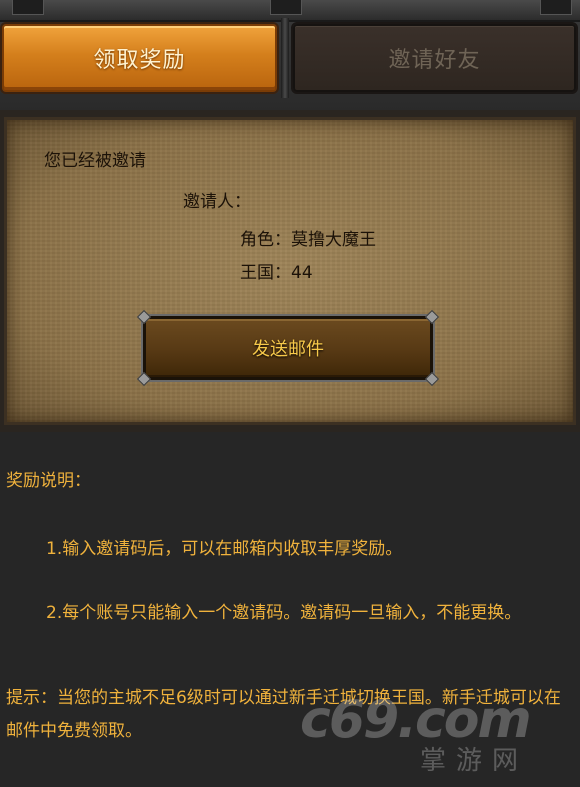 The width and height of the screenshot is (580, 787). Describe the element at coordinates (224, 549) in the screenshot. I see `reward-info-item-1: 1.输入邀请码后，可以在邮箱内收取丰厚奖励。` at that location.